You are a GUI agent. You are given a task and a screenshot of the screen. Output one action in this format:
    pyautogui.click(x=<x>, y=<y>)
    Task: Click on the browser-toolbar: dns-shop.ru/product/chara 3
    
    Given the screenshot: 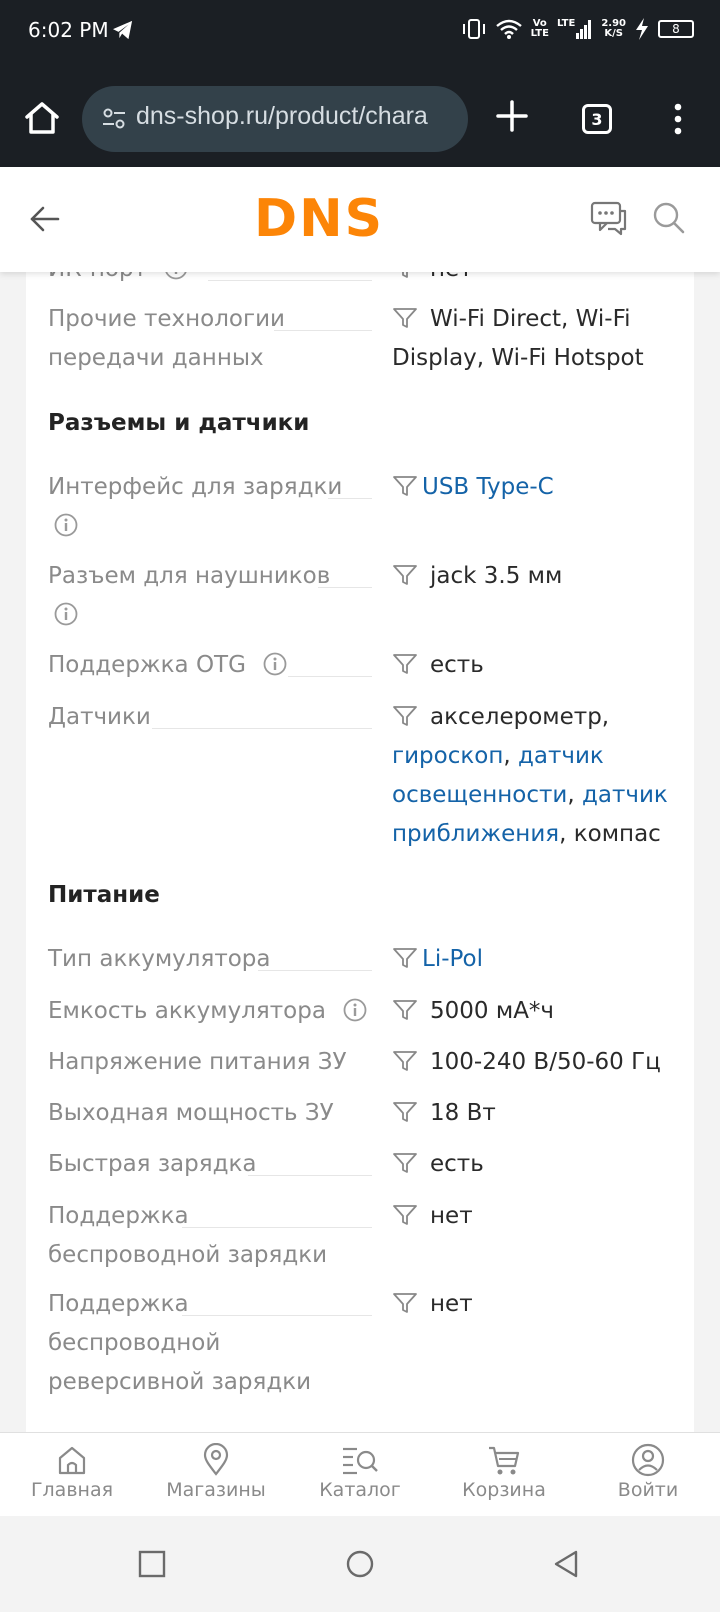 What is the action you would take?
    pyautogui.click(x=360, y=118)
    